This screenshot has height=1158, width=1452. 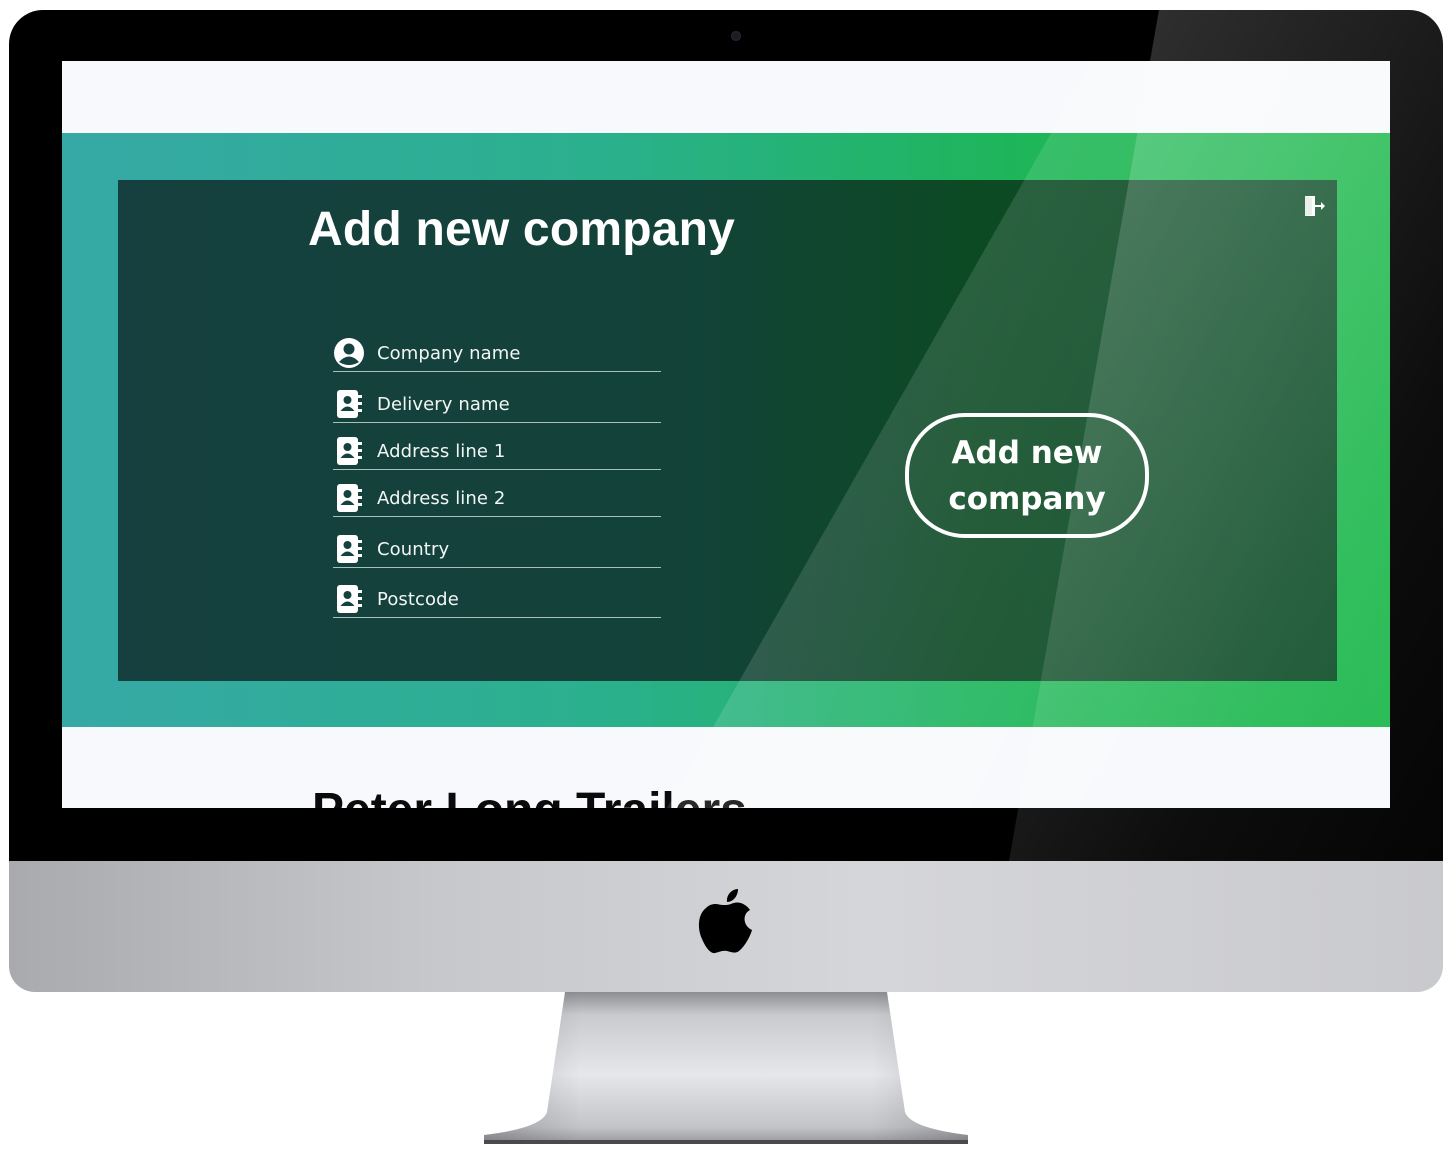 What do you see at coordinates (349, 353) in the screenshot?
I see `user-circle-icon` at bounding box center [349, 353].